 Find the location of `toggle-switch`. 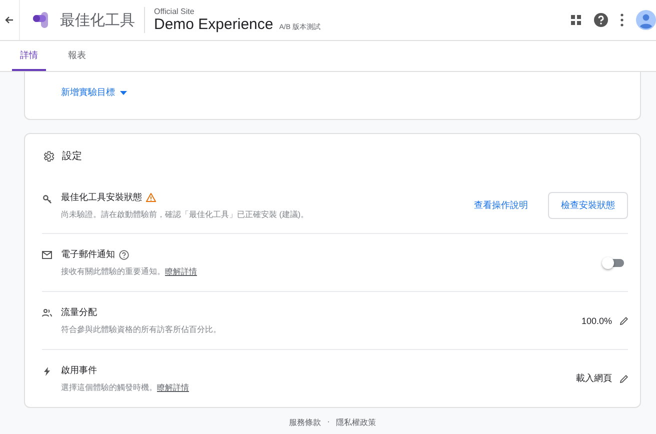

toggle-switch is located at coordinates (614, 262).